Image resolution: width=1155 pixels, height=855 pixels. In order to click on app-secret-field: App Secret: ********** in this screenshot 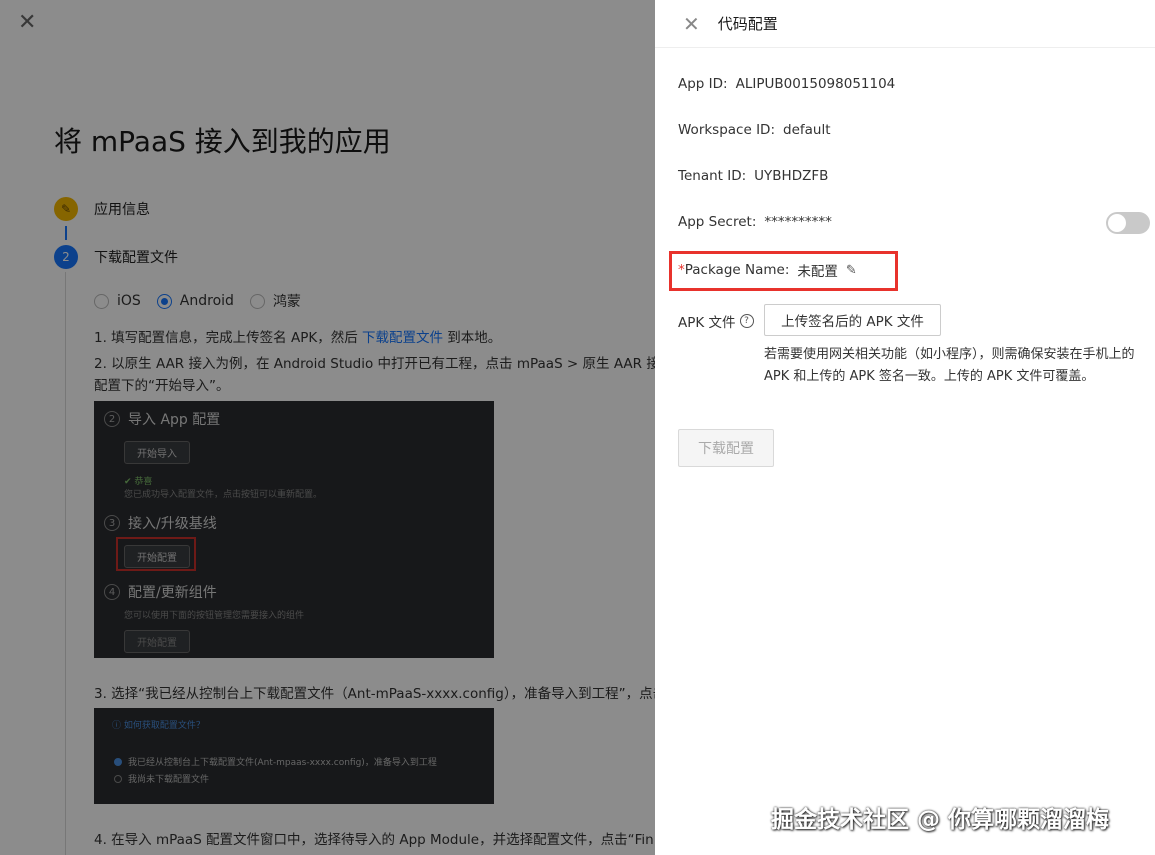, I will do `click(755, 222)`.